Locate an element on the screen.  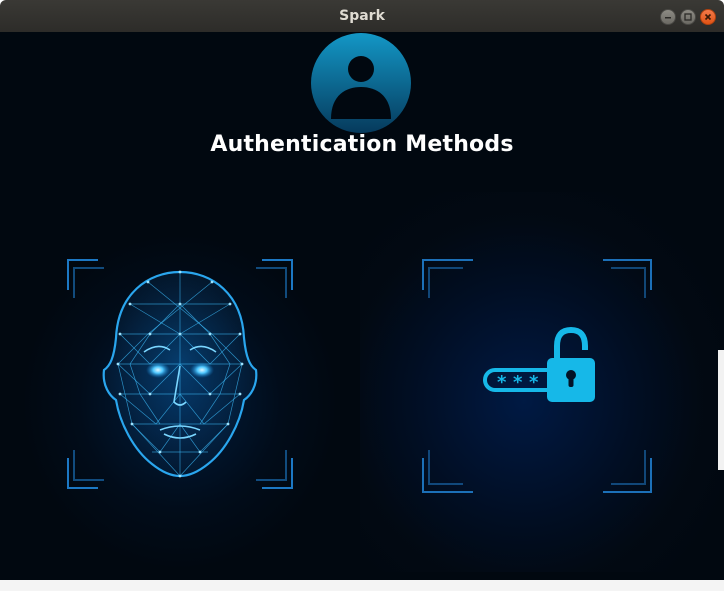
face-scan-icon is located at coordinates (180, 374).